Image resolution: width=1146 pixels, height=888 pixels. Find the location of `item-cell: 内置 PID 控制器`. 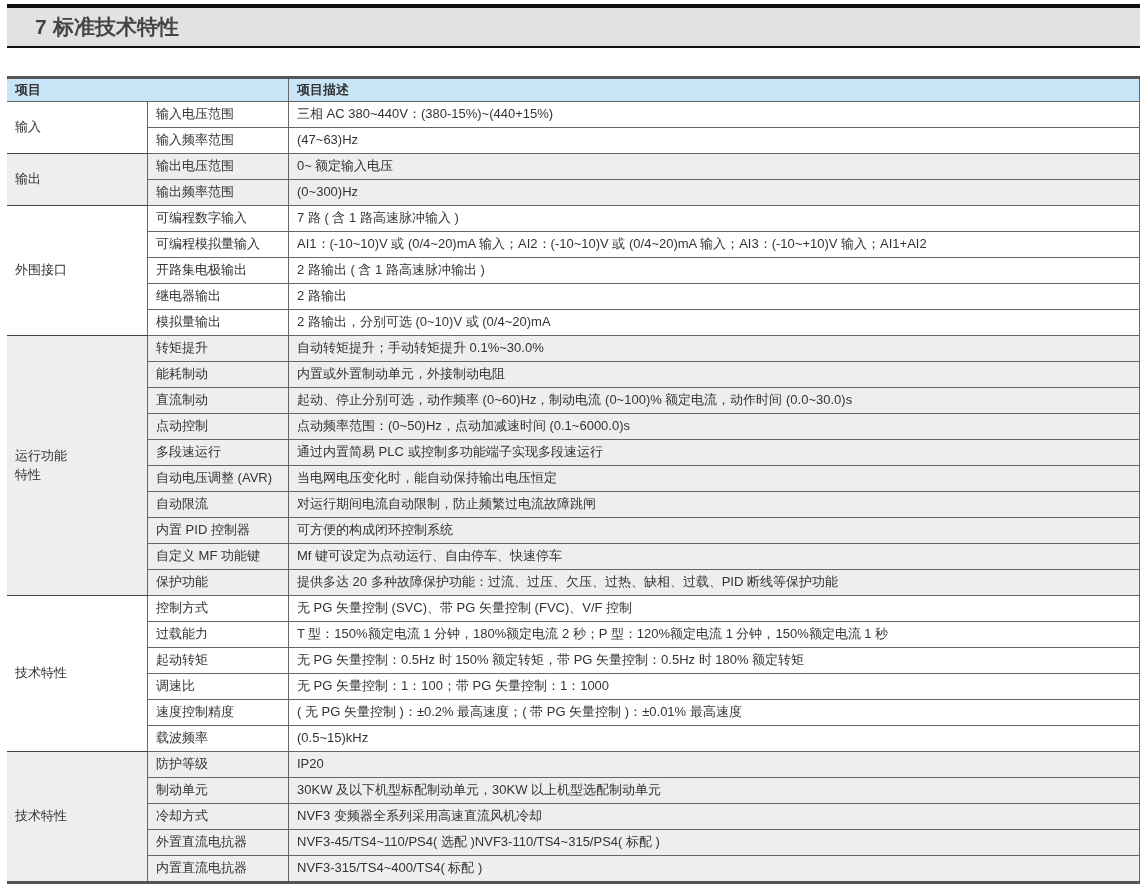

item-cell: 内置 PID 控制器 is located at coordinates (218, 530).